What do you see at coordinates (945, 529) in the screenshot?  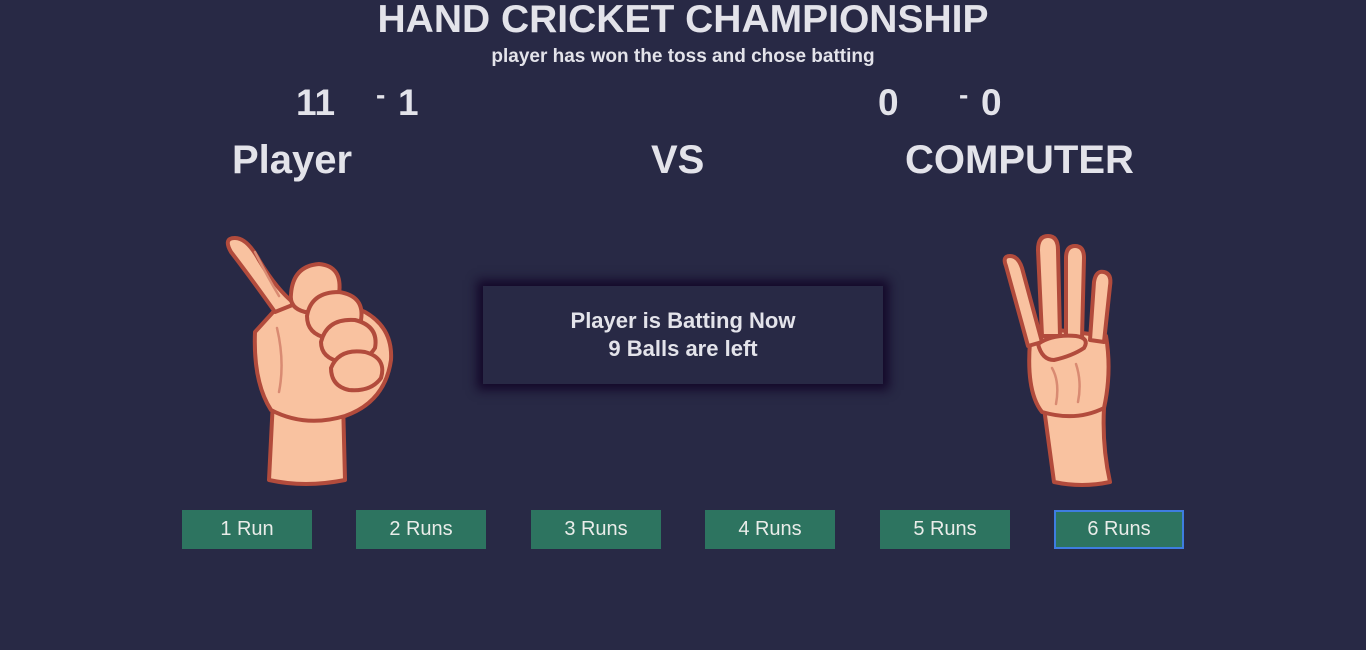 I see `run-button-5: 5 Runs` at bounding box center [945, 529].